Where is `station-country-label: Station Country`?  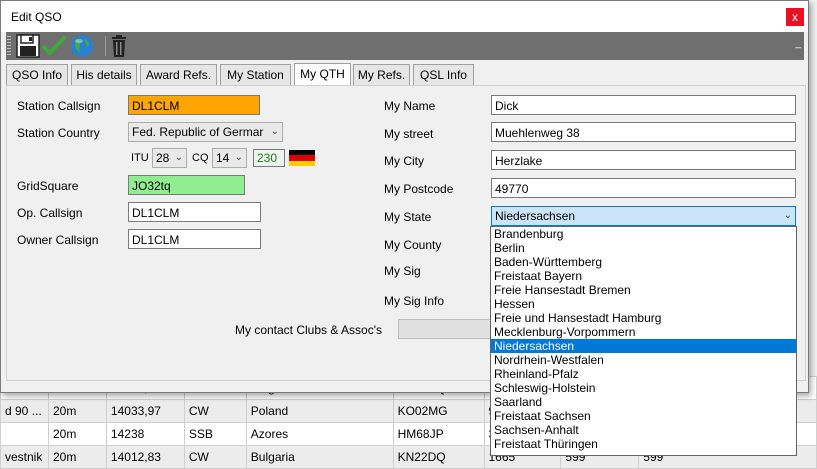
station-country-label: Station Country is located at coordinates (58, 133).